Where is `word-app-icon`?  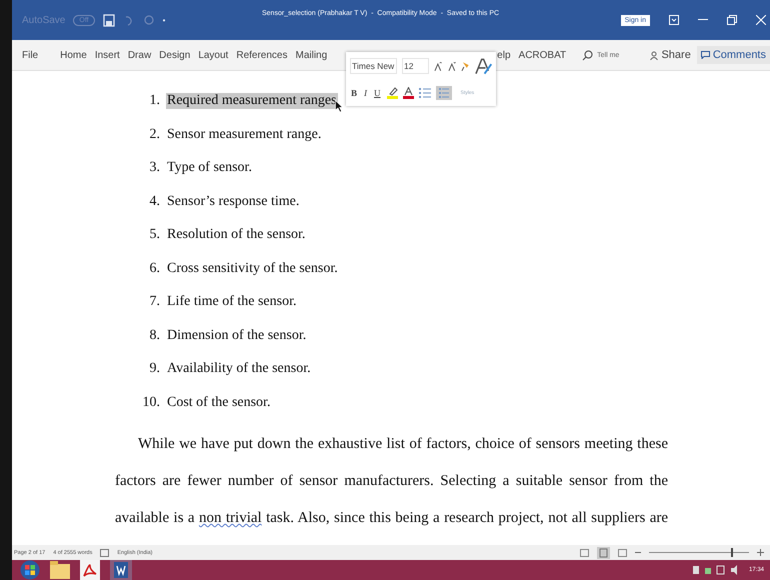 word-app-icon is located at coordinates (121, 570).